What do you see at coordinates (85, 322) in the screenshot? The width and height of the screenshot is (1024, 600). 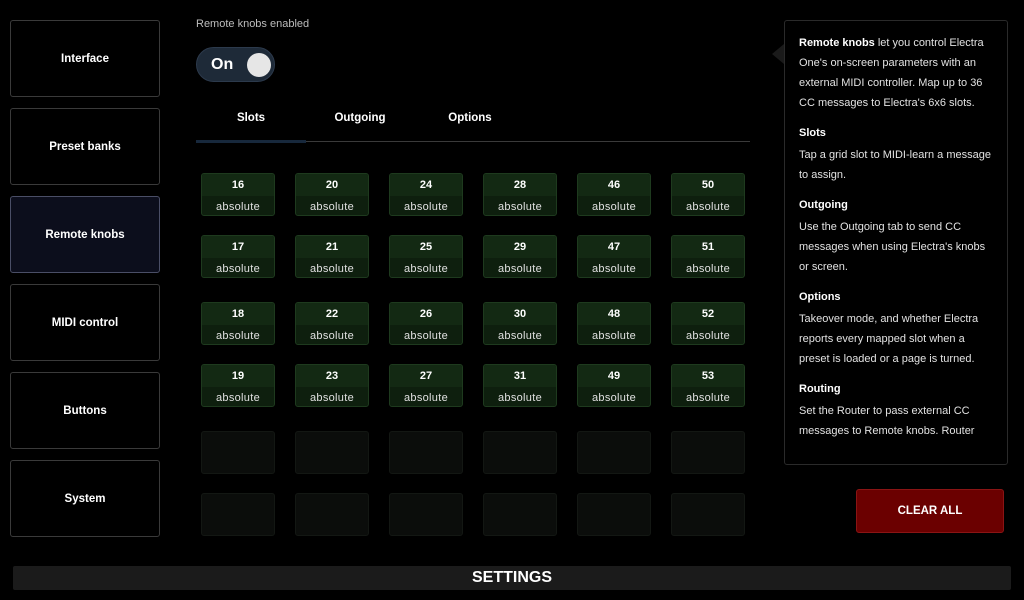 I see `sidebar-item-midi-control: MIDI control` at bounding box center [85, 322].